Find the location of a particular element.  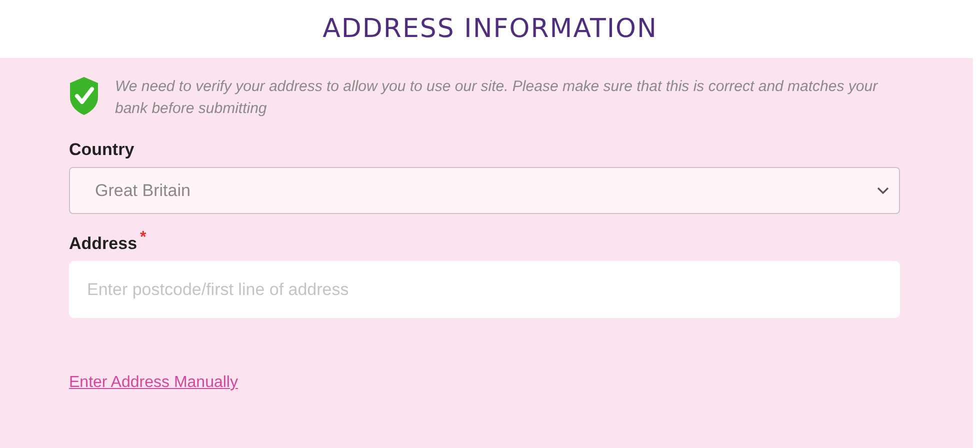

manual-address-link: Enter Address Manually is located at coordinates (153, 383).